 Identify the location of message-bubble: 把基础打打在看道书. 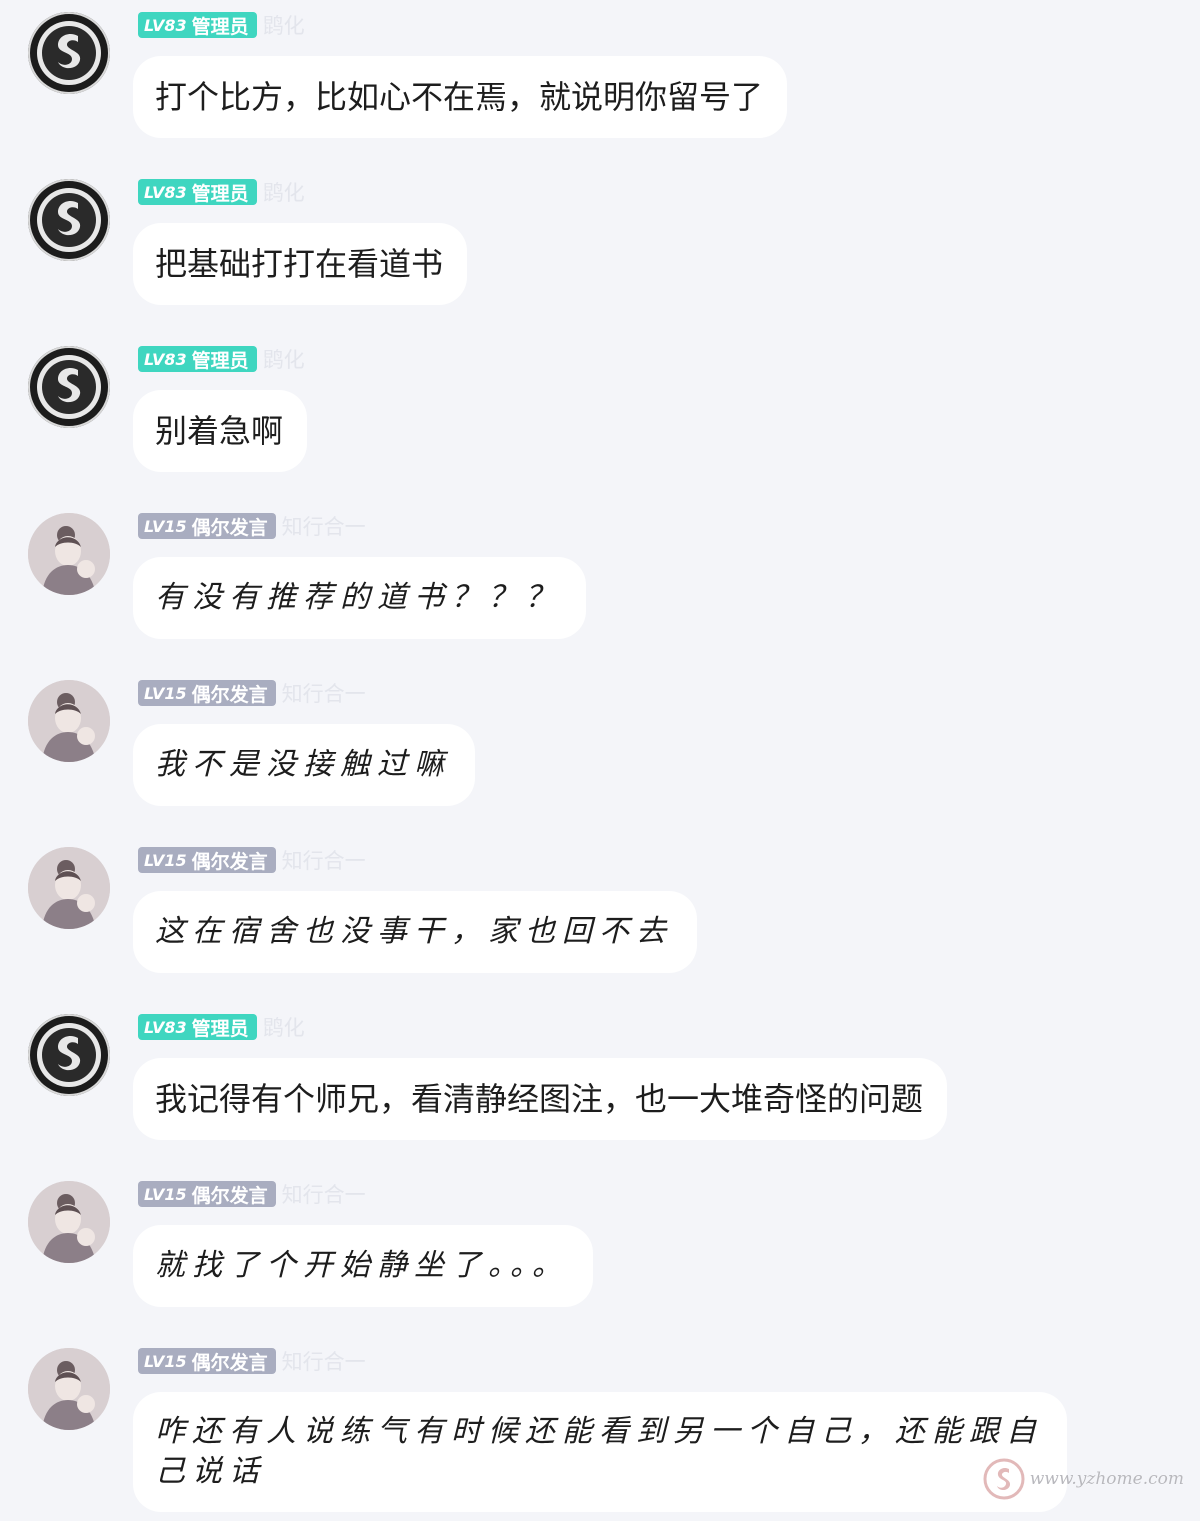
(300, 264).